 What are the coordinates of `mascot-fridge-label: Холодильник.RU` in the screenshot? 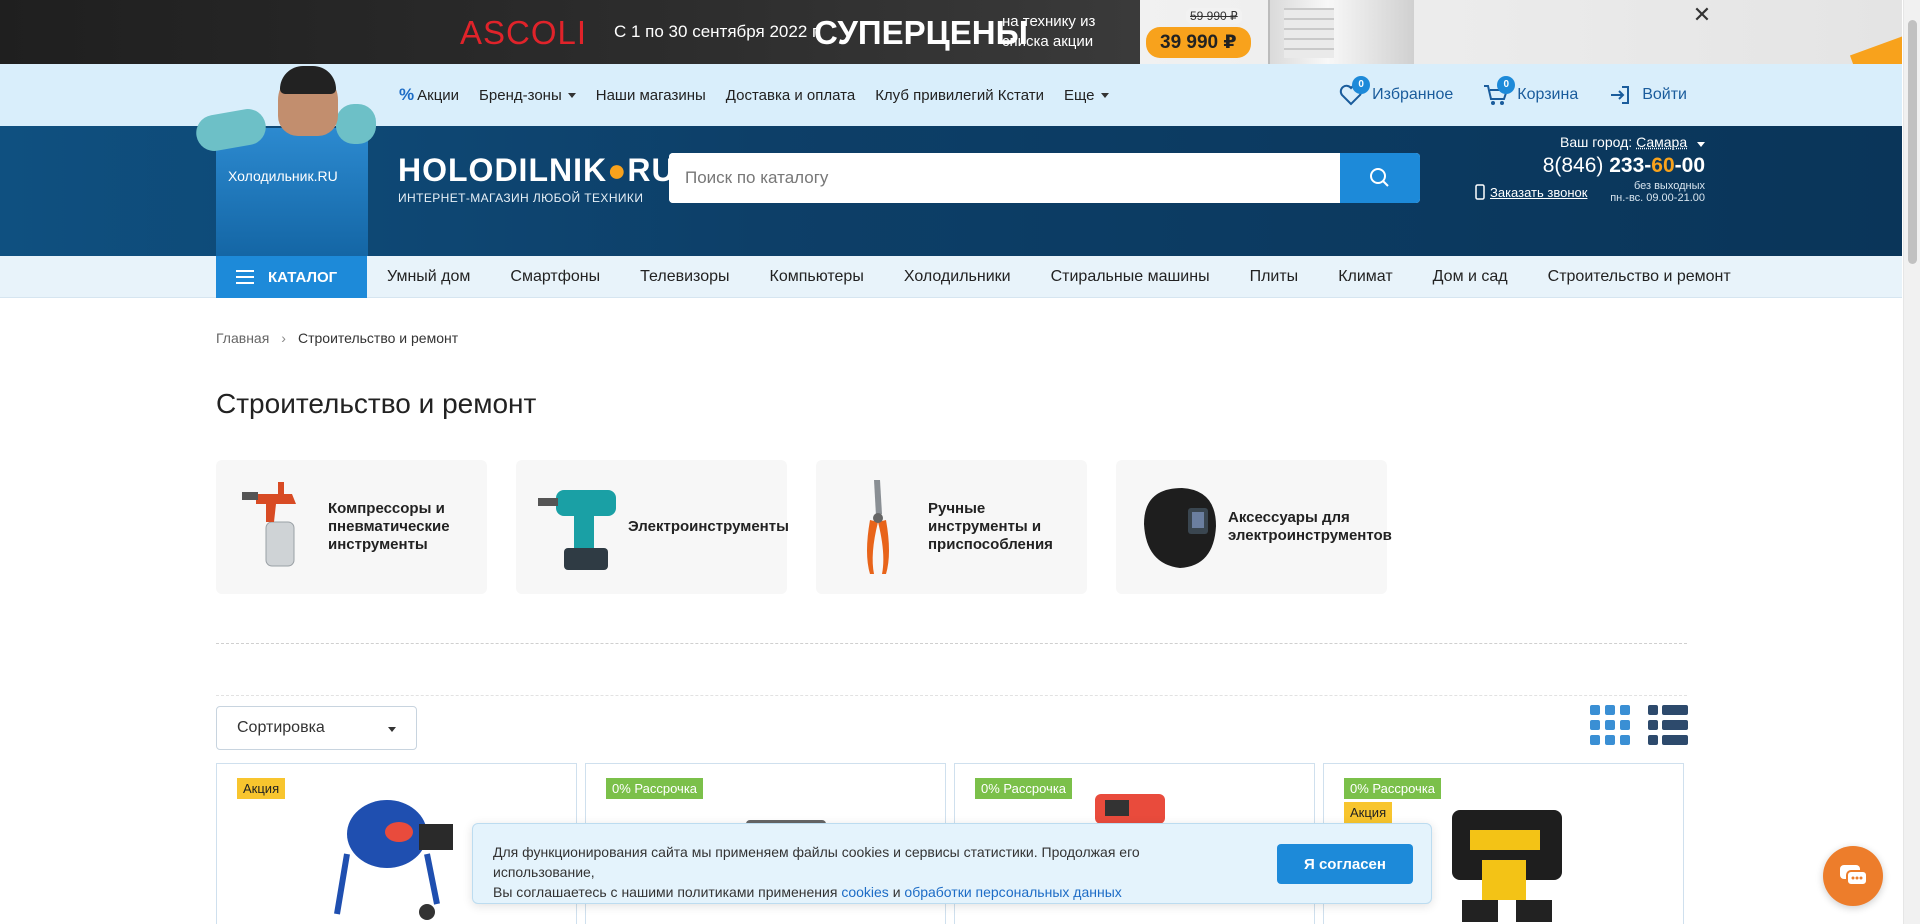 It's located at (283, 176).